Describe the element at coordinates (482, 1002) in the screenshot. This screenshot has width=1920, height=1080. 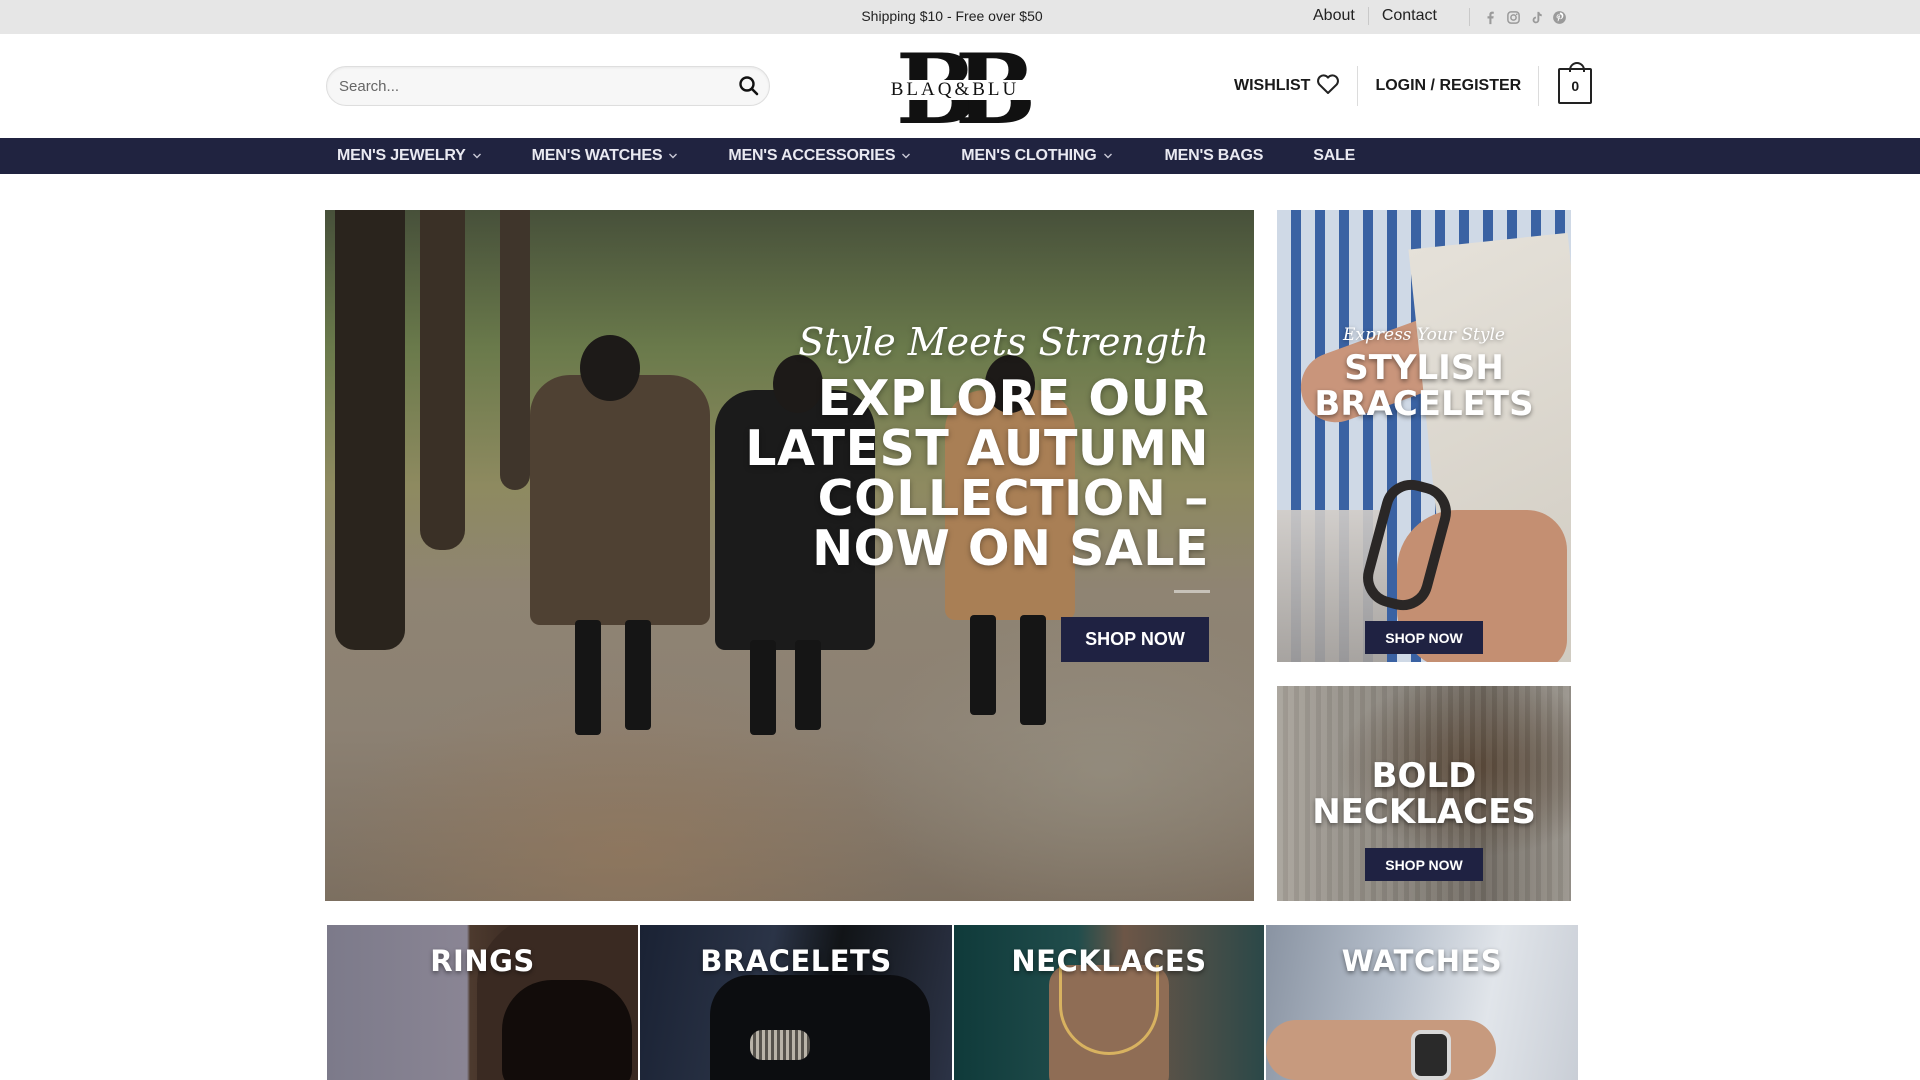
I see `category-rings: RINGS` at that location.